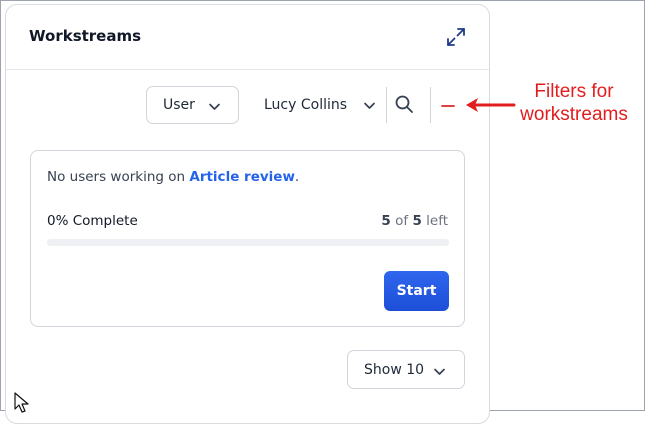  I want to click on annotation-line-1: Filters for, so click(574, 91).